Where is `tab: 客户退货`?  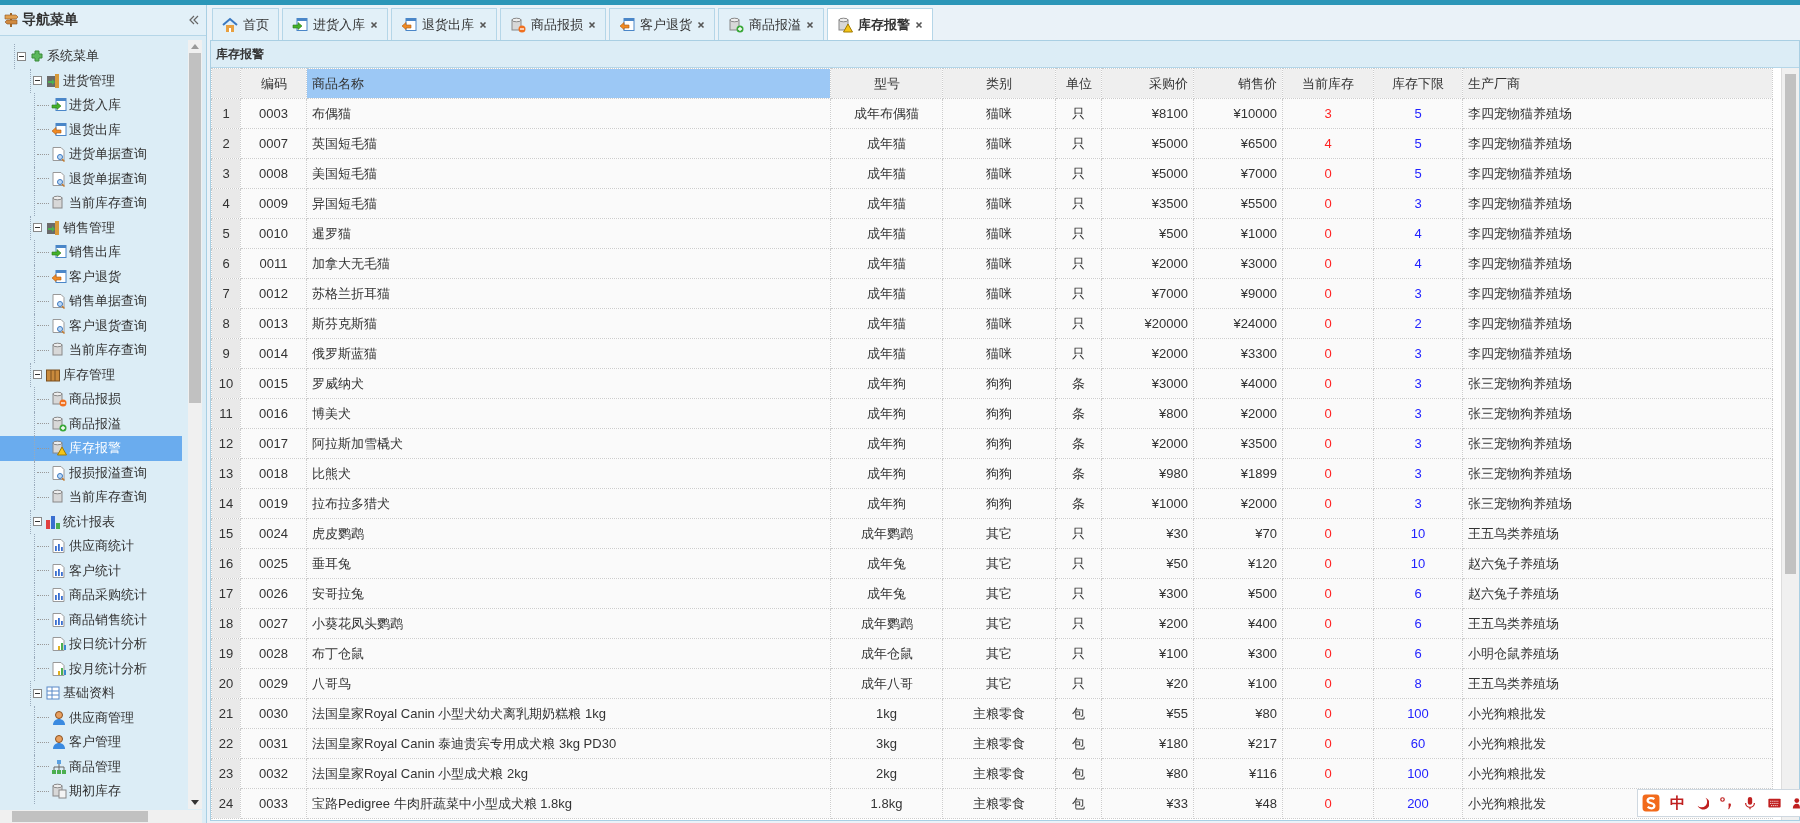
tab: 客户退货 is located at coordinates (662, 24).